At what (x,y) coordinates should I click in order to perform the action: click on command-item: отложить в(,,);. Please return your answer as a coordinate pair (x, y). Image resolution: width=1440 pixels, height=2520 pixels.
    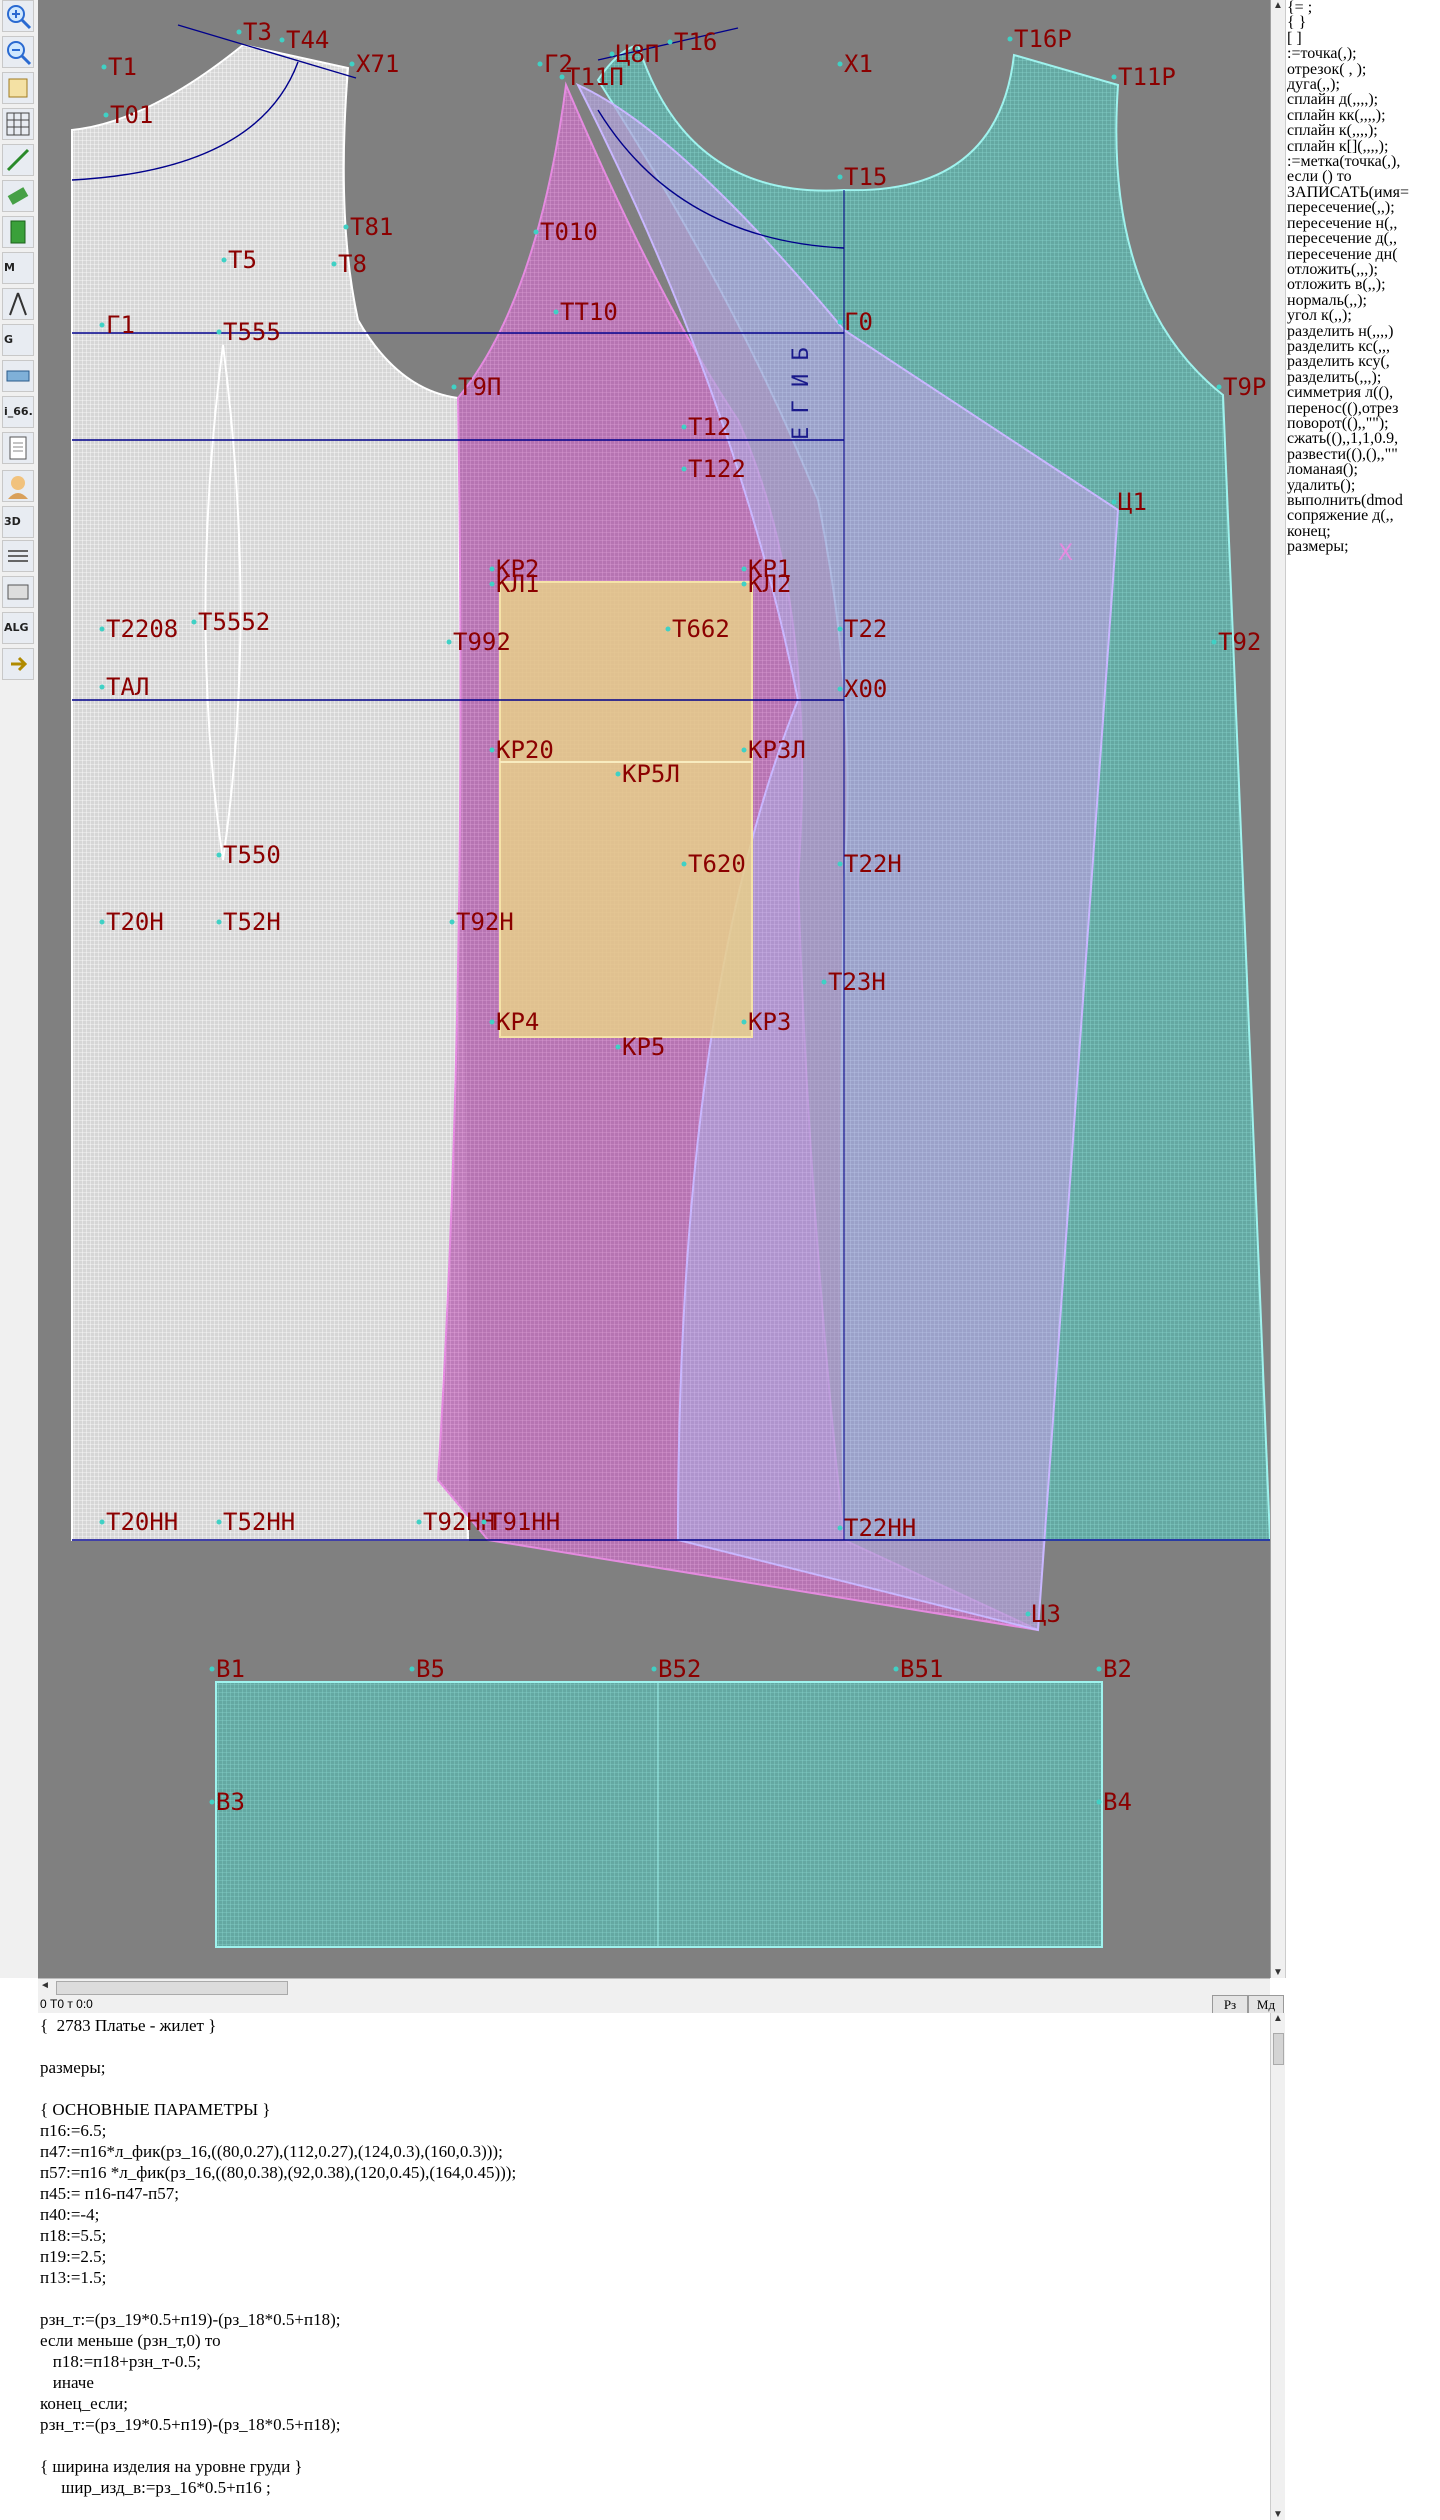
    Looking at the image, I should click on (1363, 285).